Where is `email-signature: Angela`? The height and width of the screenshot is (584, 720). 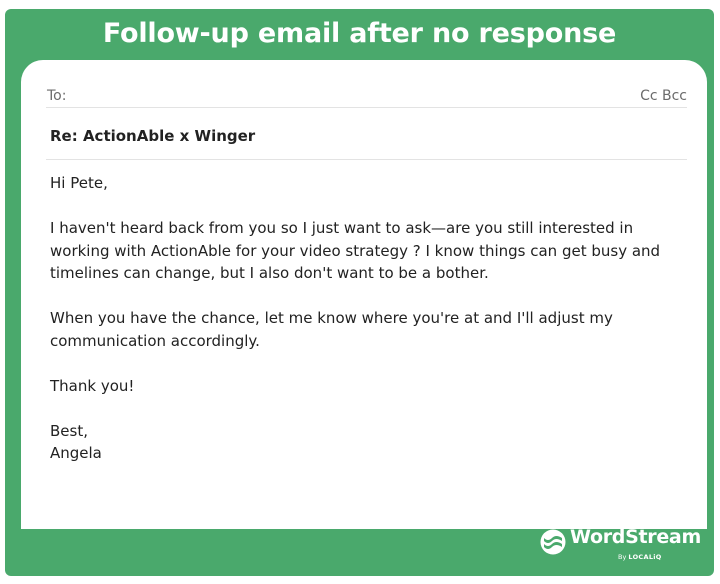 email-signature: Angela is located at coordinates (76, 453).